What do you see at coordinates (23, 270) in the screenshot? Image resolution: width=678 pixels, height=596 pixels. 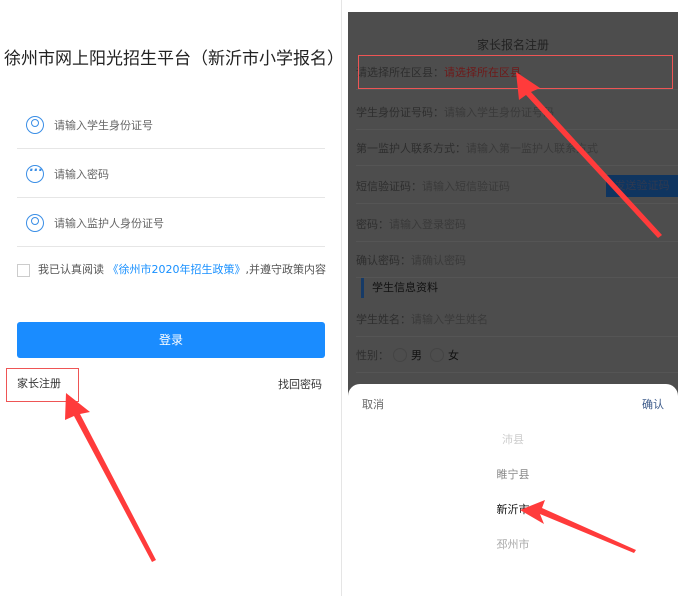 I see `agree-checkbox` at bounding box center [23, 270].